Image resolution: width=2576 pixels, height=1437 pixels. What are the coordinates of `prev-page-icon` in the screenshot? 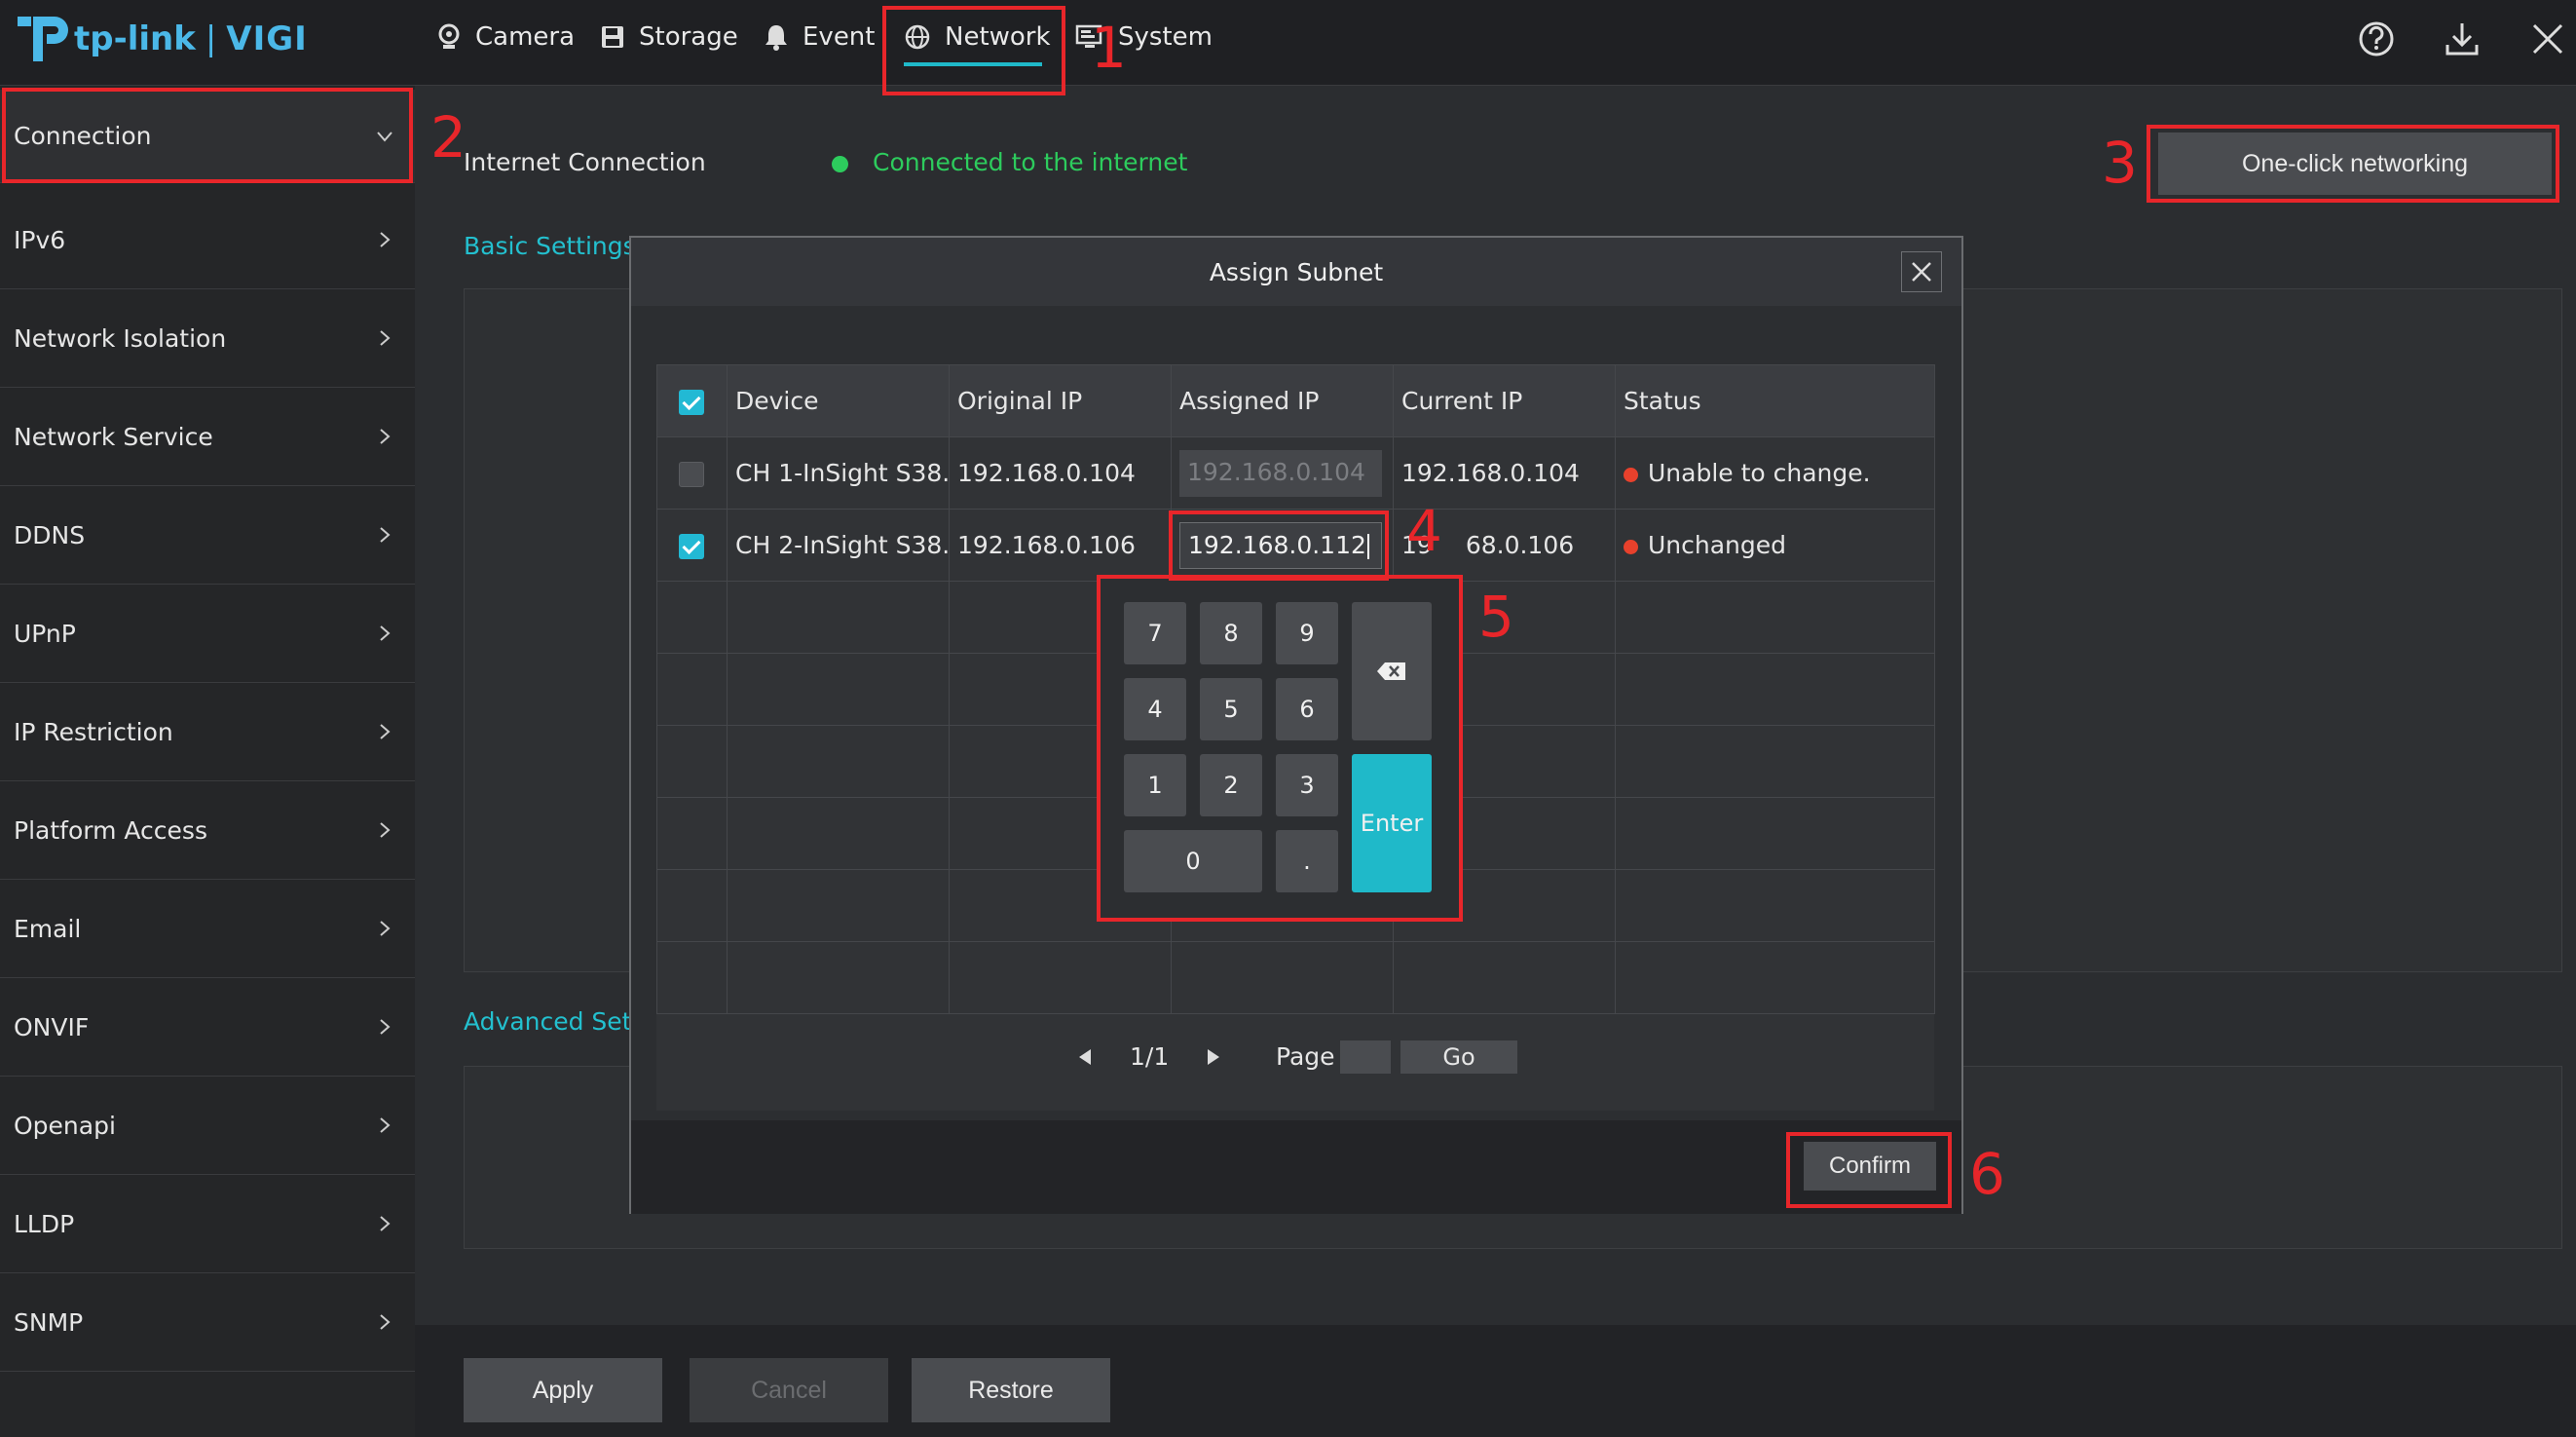 It's located at (1085, 1057).